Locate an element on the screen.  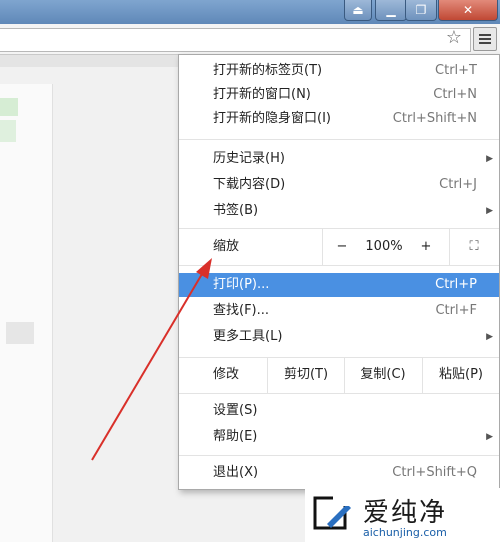
menu-item-label: 下载内容(D) is located at coordinates (249, 184).